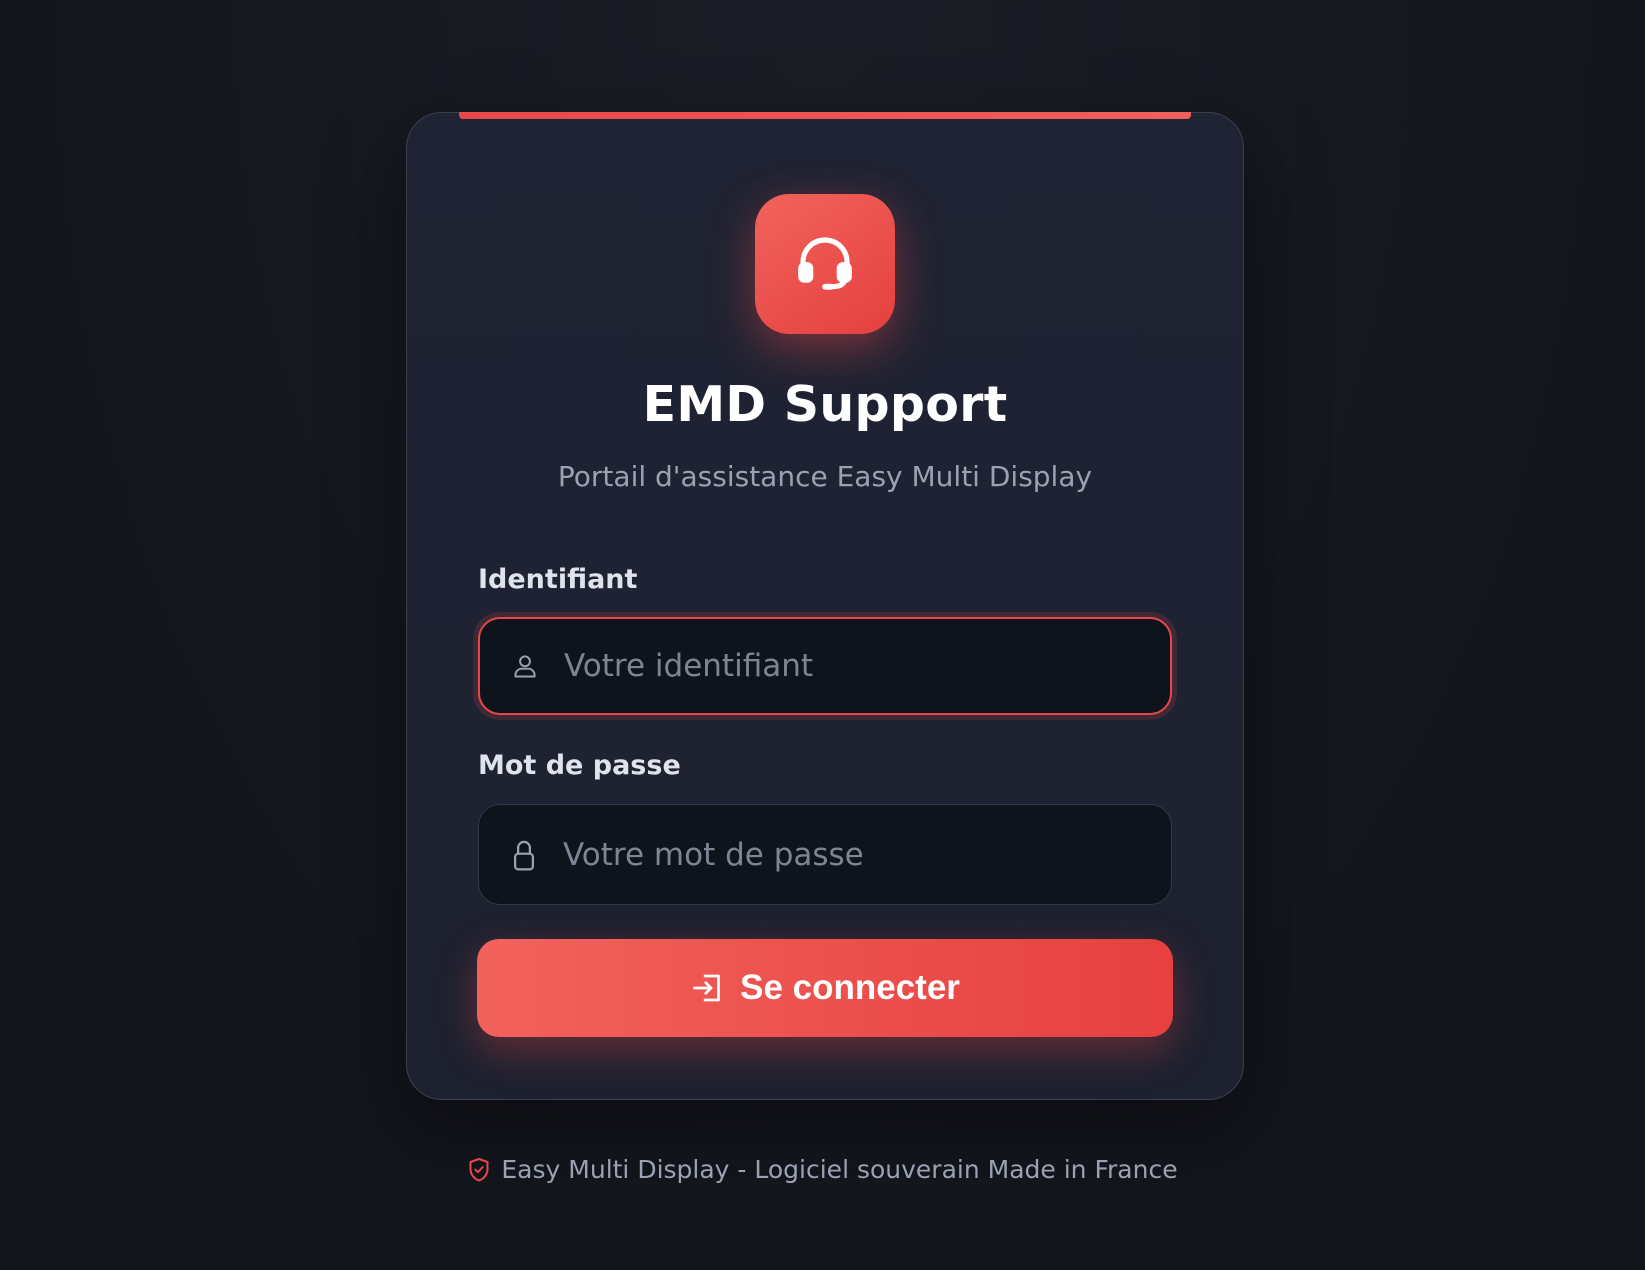  I want to click on login-button-label: Se connecter, so click(850, 987).